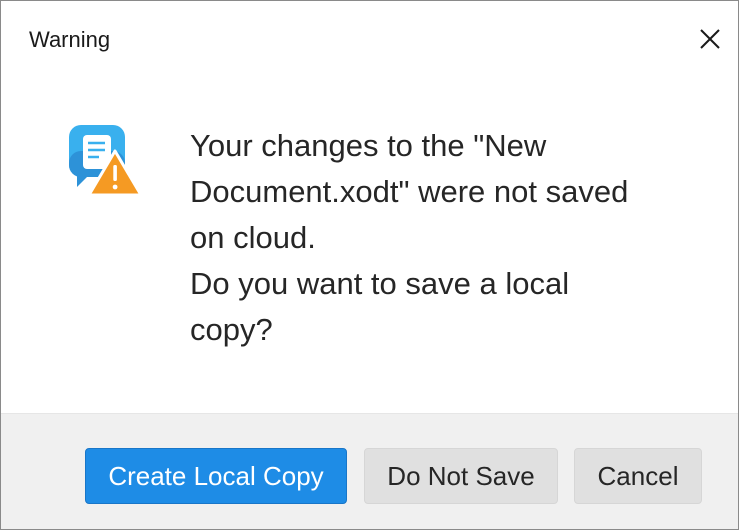 Image resolution: width=739 pixels, height=530 pixels. Describe the element at coordinates (253, 237) in the screenshot. I see `message-line: on cloud.` at that location.